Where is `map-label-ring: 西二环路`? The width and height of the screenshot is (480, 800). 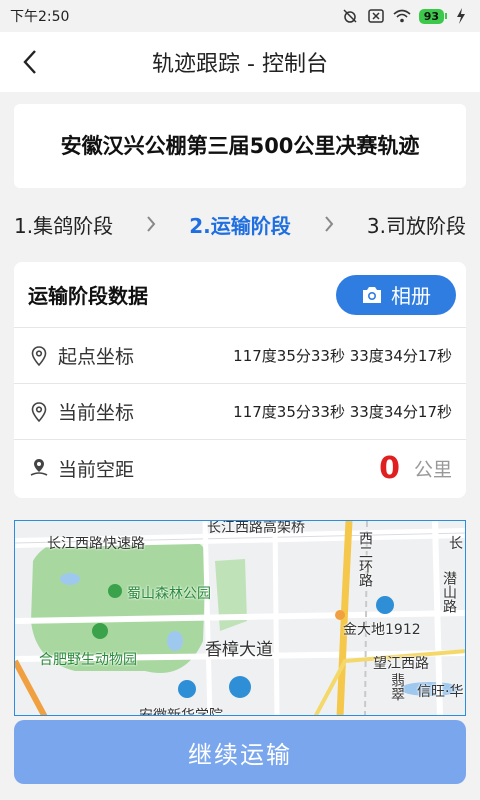
map-label-ring: 西二环路 is located at coordinates (365, 559).